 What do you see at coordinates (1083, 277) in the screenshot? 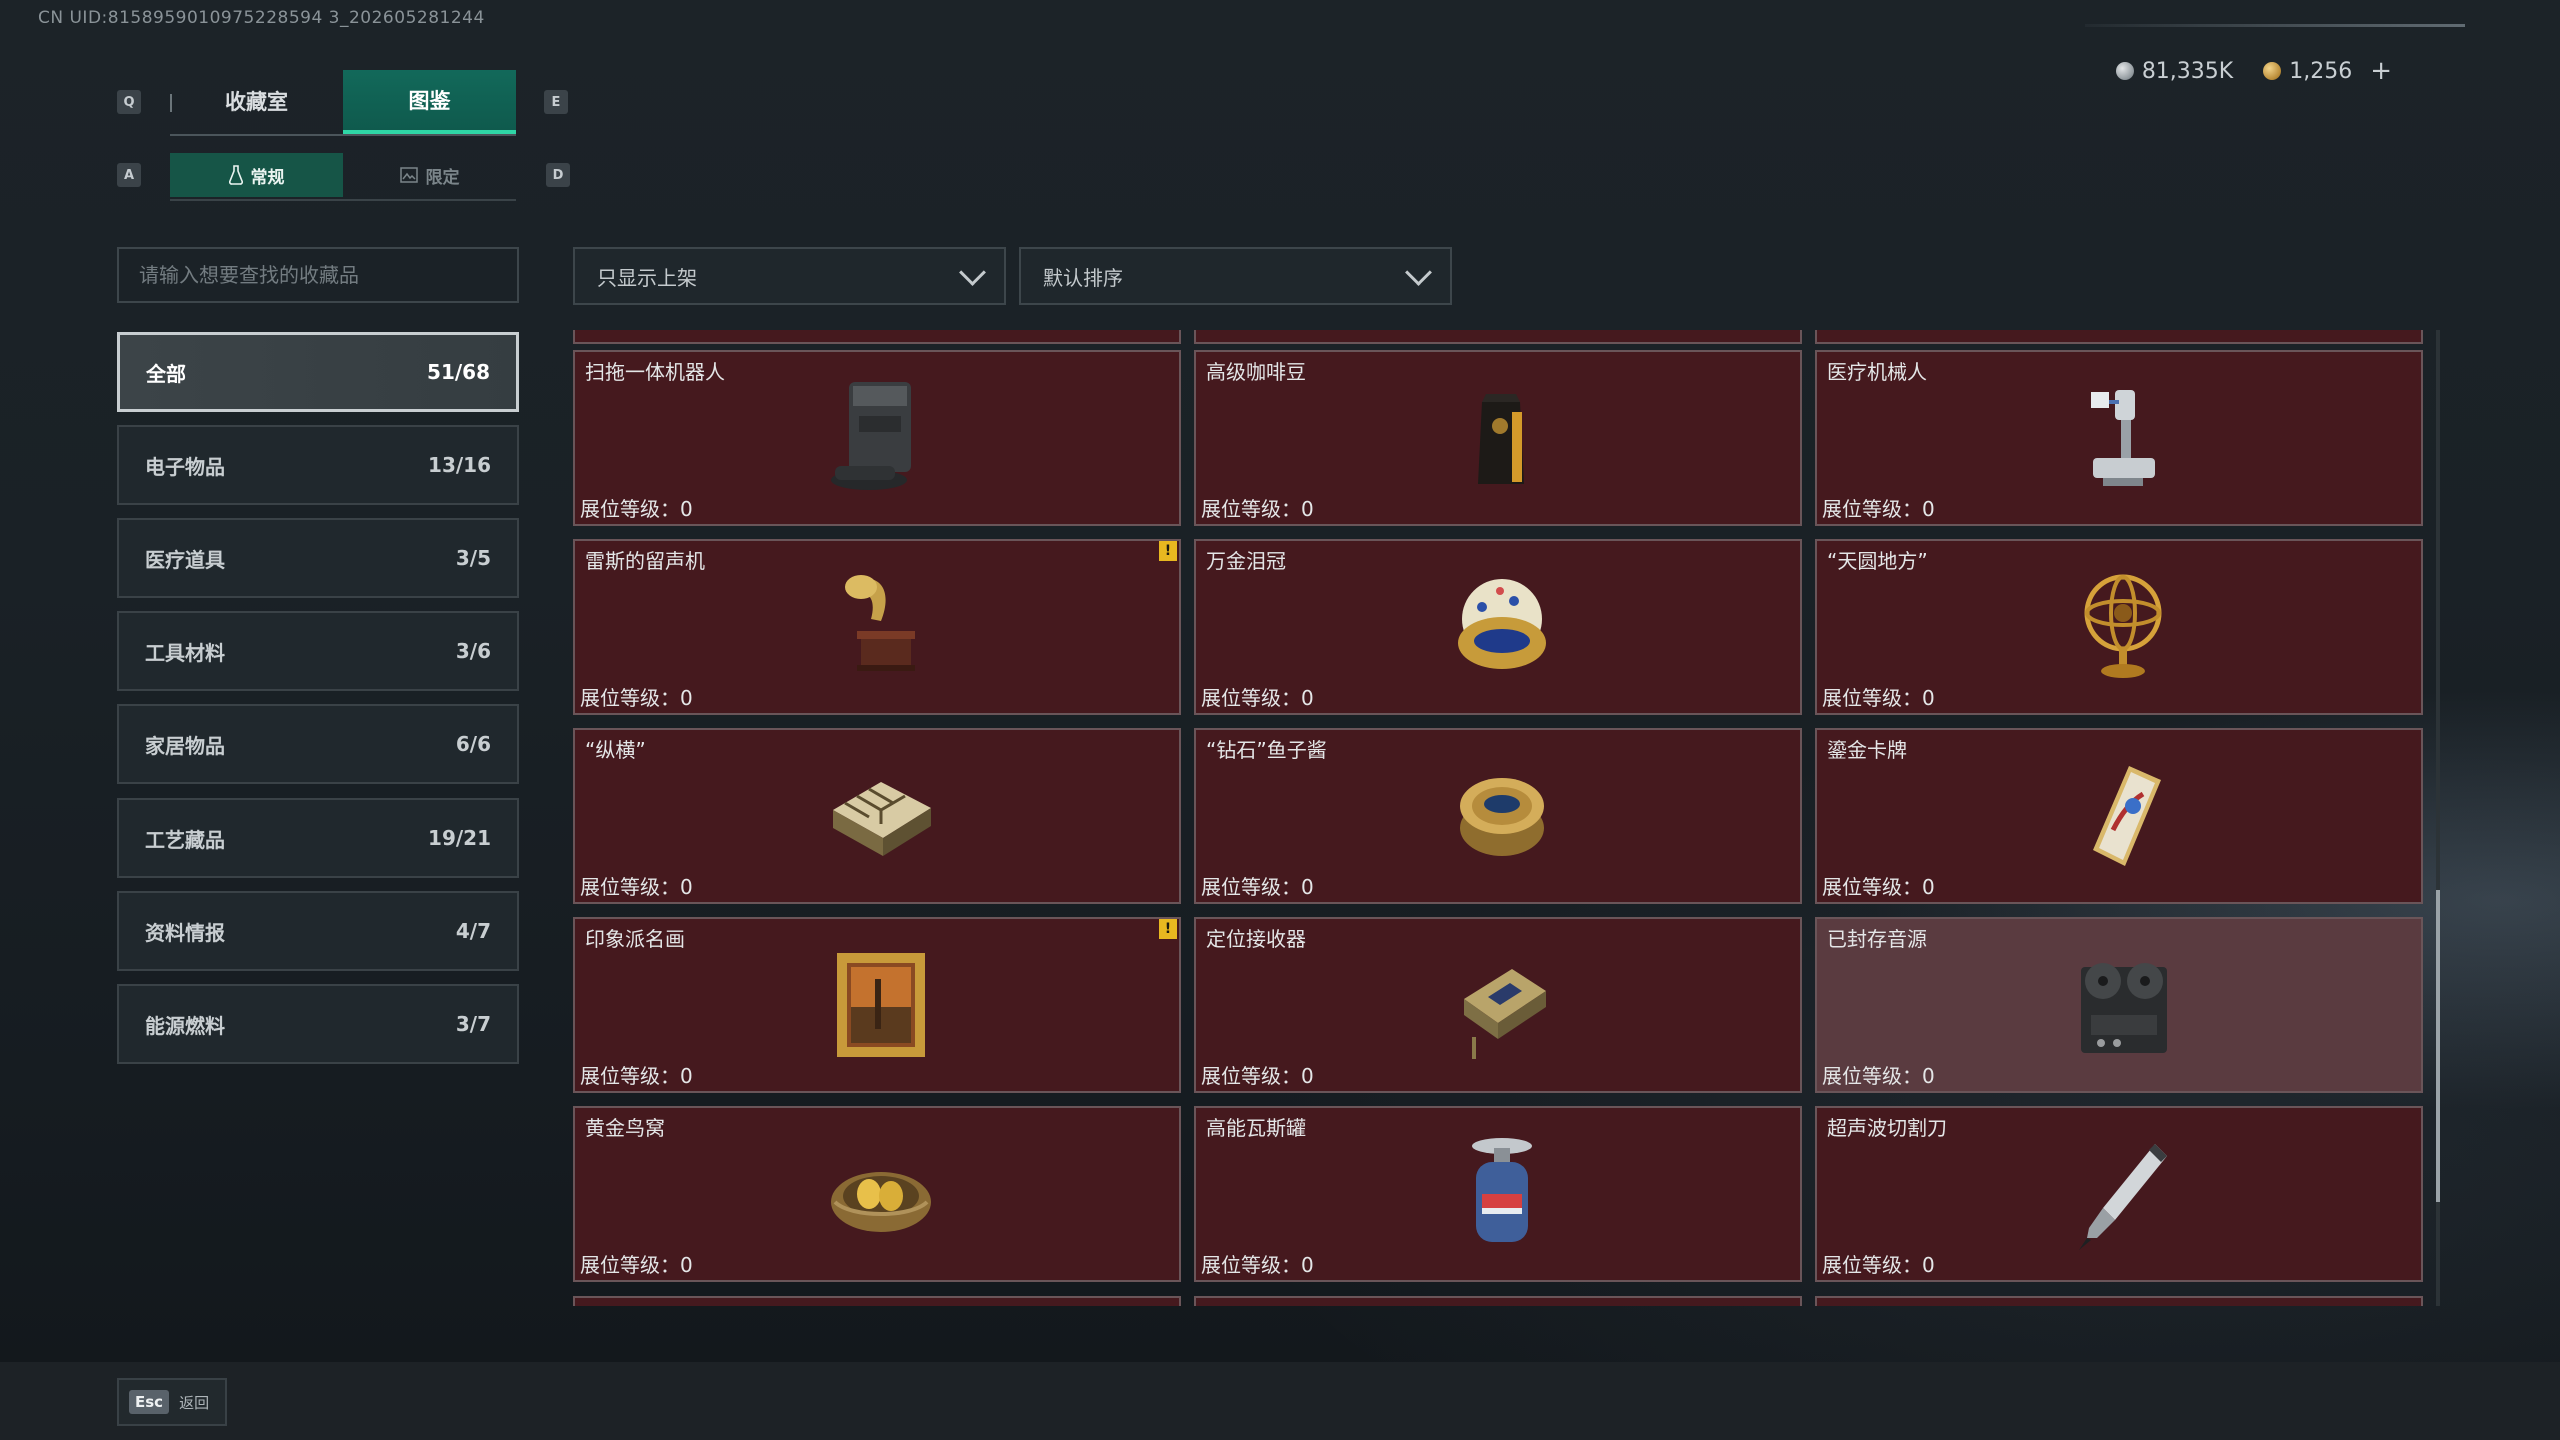
I see `sort-selected: 默认排序` at bounding box center [1083, 277].